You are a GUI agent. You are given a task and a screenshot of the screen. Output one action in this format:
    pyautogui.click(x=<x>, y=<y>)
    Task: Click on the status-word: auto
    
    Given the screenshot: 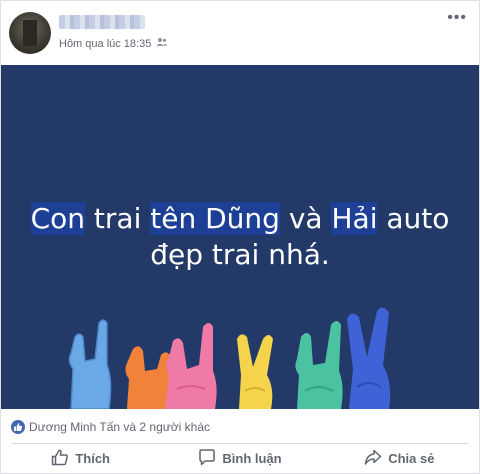 What is the action you would take?
    pyautogui.click(x=413, y=218)
    